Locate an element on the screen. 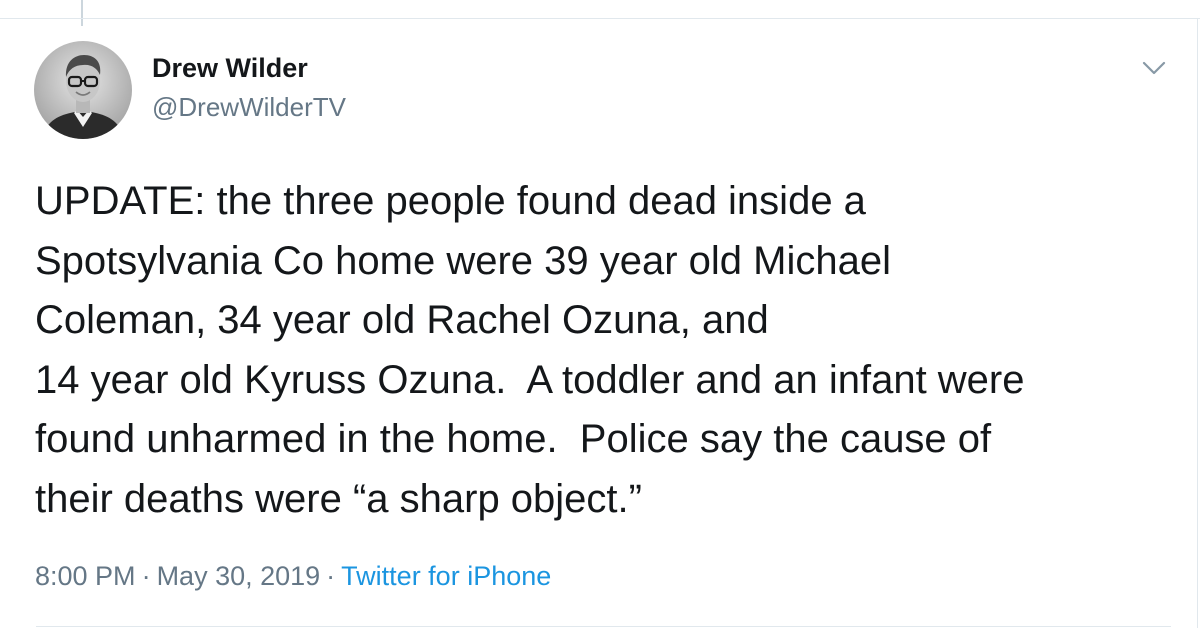  tweet-date: May 30, 2019 is located at coordinates (239, 576).